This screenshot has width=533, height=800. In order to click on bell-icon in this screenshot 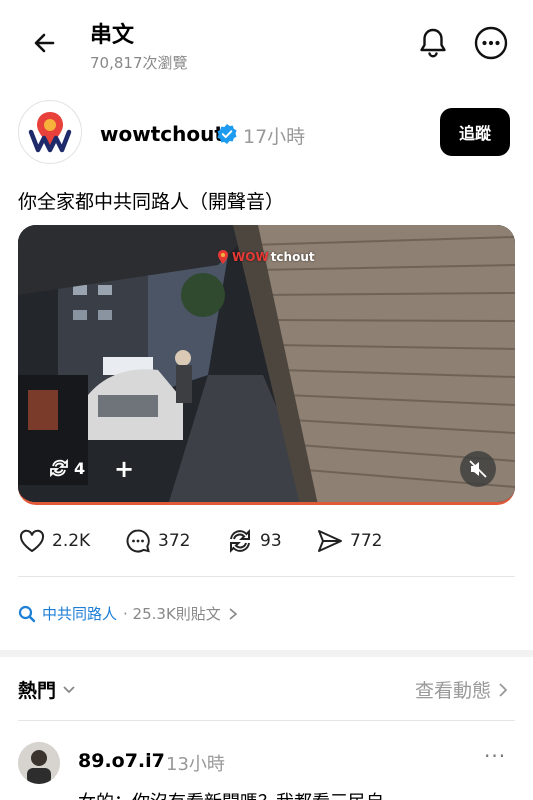, I will do `click(433, 43)`.